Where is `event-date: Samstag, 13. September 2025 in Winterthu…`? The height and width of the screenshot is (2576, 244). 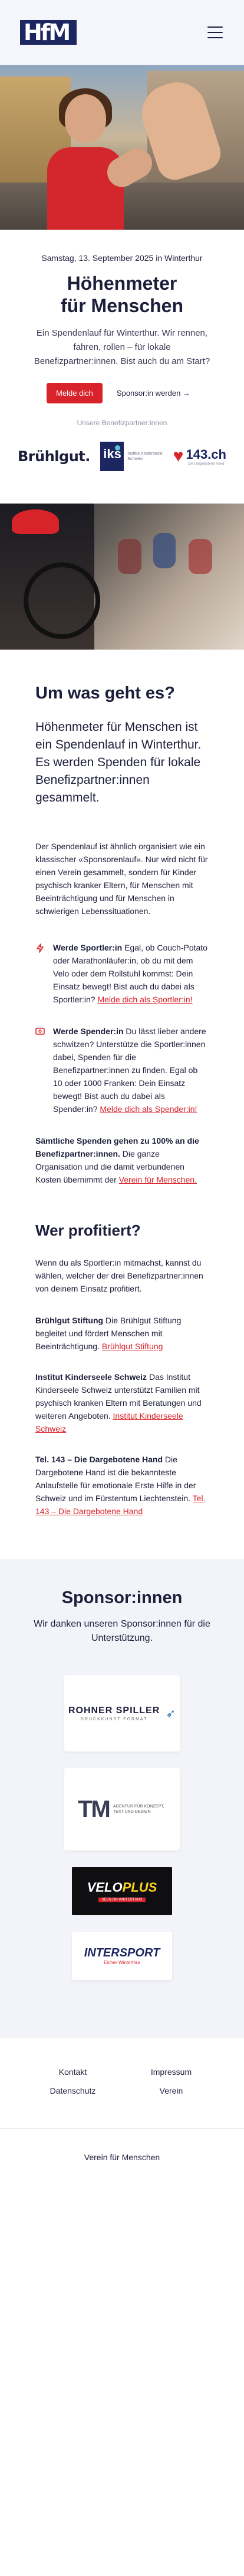 event-date: Samstag, 13. September 2025 in Winterthu… is located at coordinates (122, 258).